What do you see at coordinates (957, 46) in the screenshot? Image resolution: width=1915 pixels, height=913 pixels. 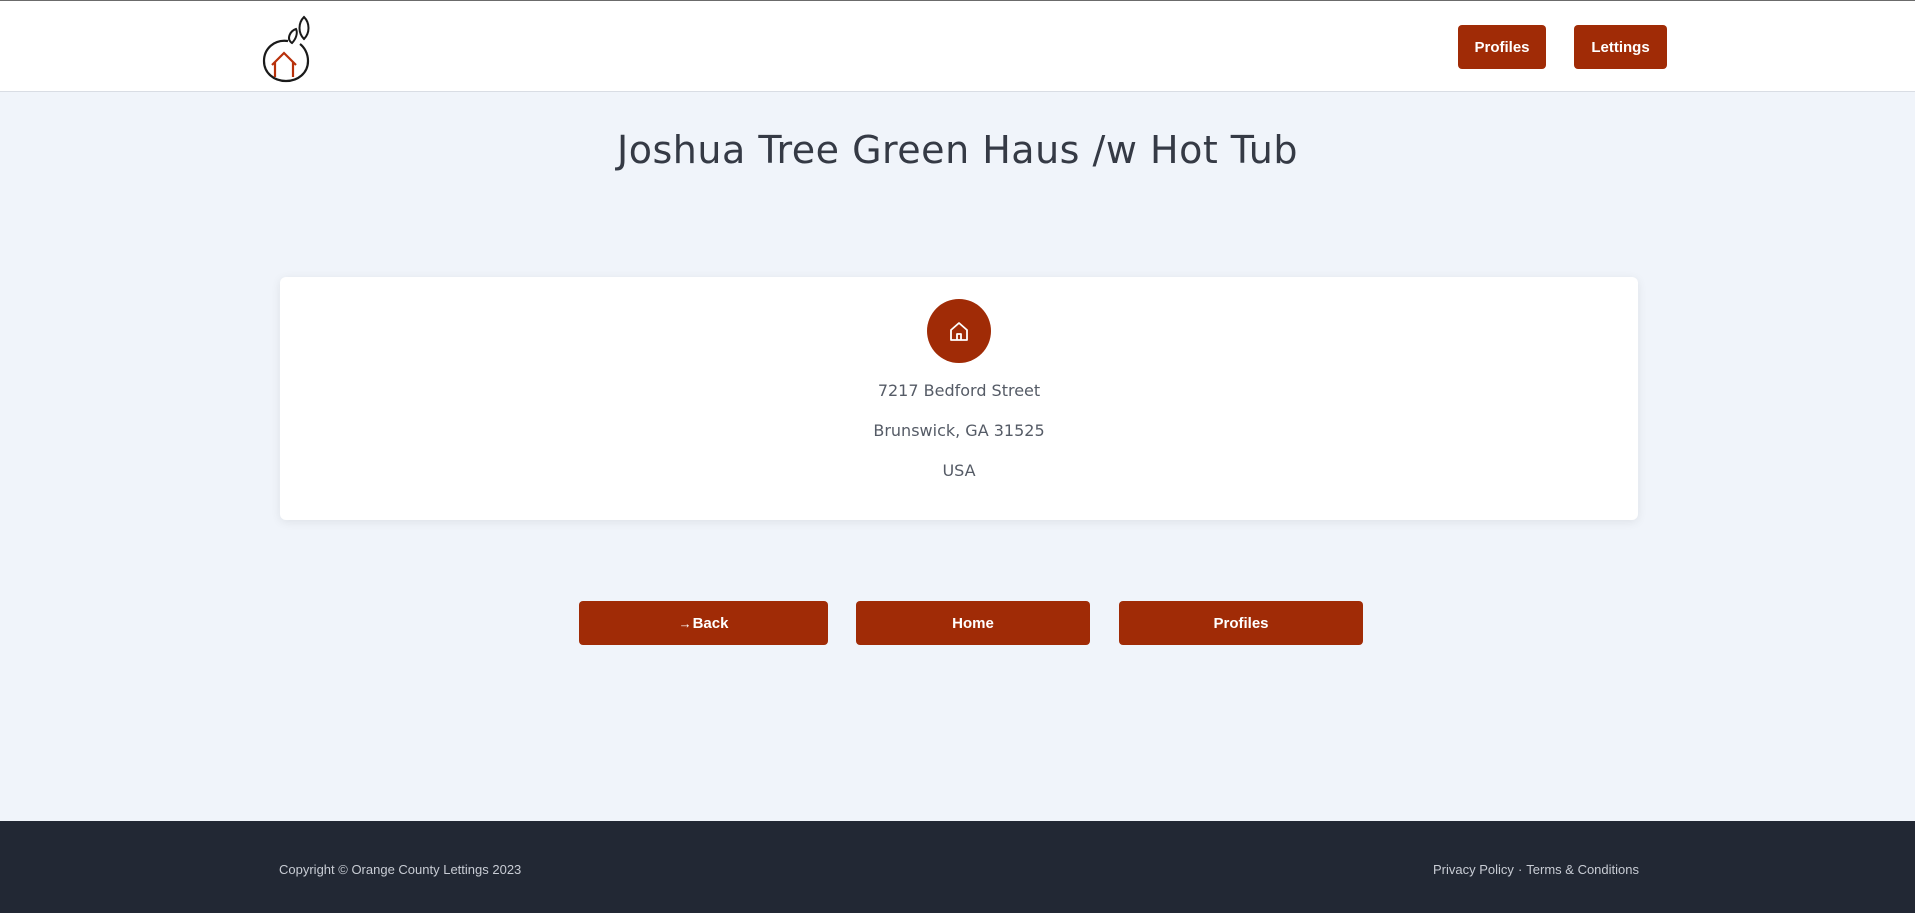 I see `site-header: Profiles Lettings` at bounding box center [957, 46].